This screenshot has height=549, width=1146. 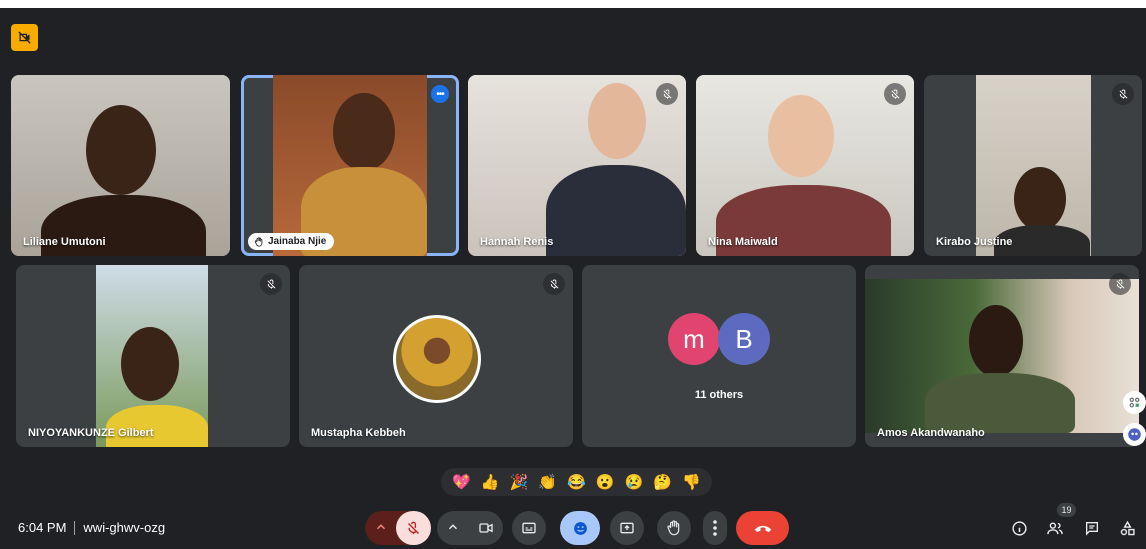 I want to click on camera-off-indicator-icon, so click(x=24, y=37).